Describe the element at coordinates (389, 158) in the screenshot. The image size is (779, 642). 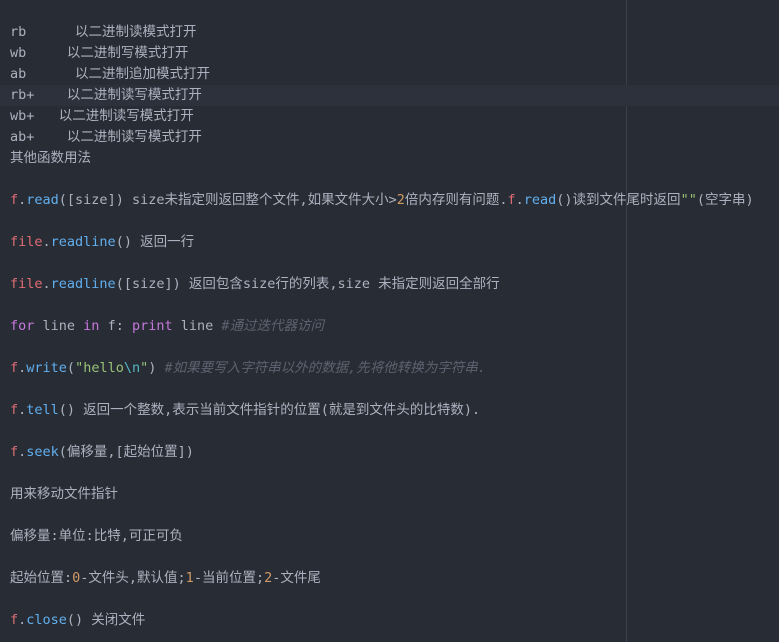
I see `code-line-heading: 其他函数用法` at that location.